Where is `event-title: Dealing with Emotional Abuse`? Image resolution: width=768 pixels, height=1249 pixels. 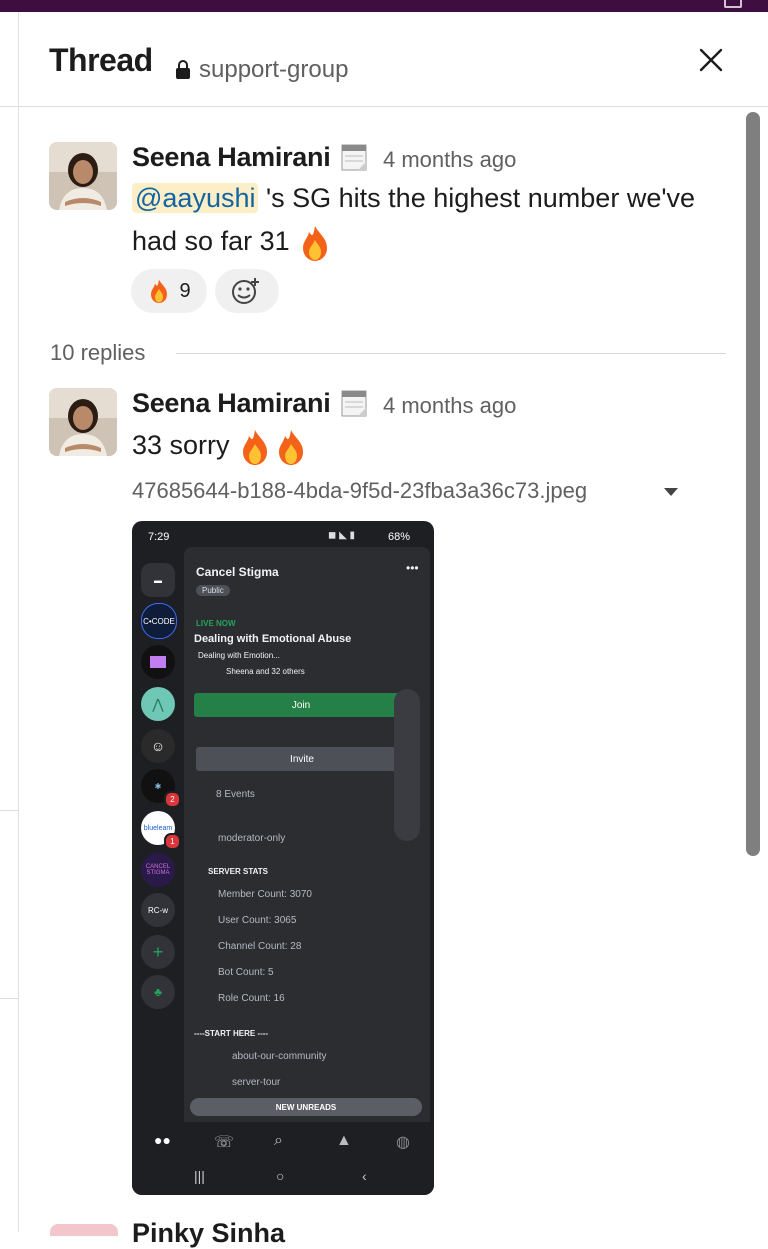
event-title: Dealing with Emotional Abuse is located at coordinates (272, 639).